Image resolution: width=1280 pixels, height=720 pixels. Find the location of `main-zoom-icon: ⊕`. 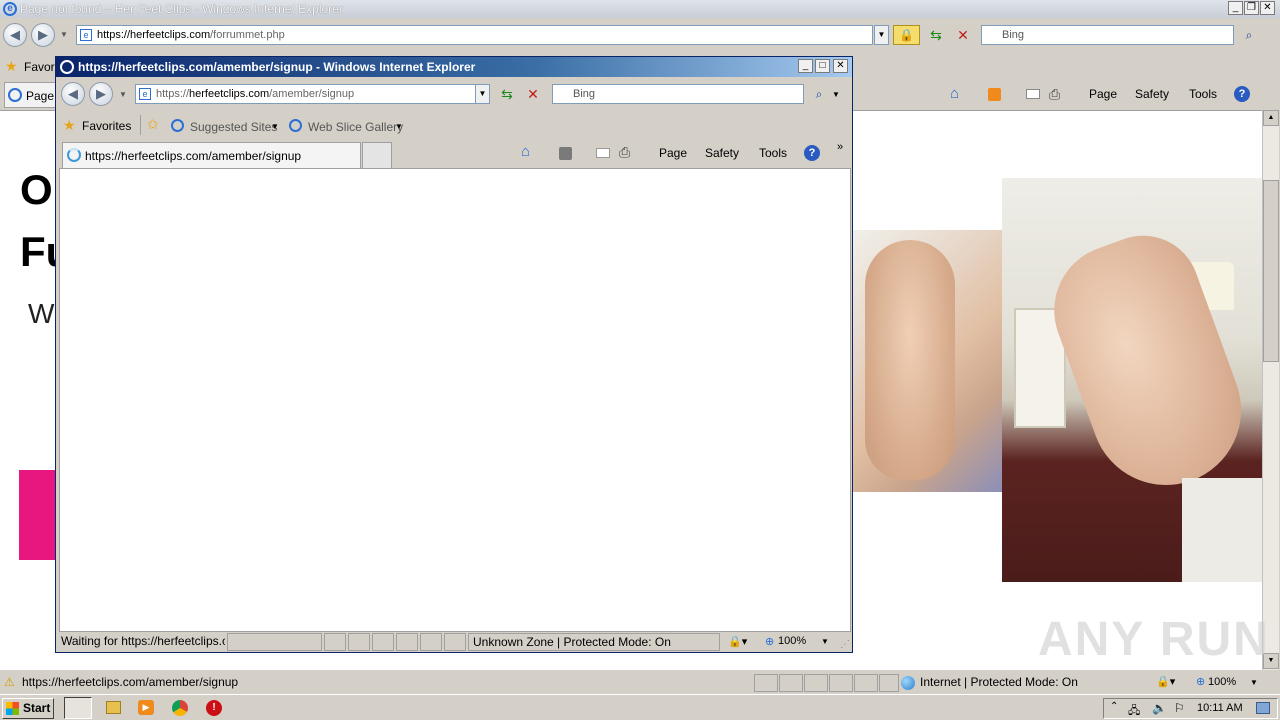

main-zoom-icon: ⊕ is located at coordinates (1200, 681).